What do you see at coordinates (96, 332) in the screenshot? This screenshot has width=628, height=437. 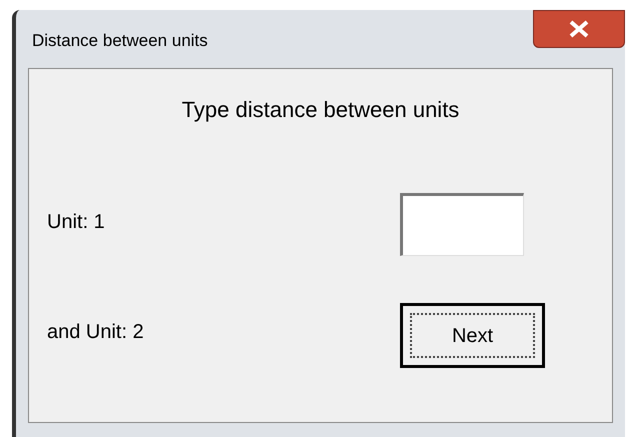 I see `unit-label: and Unit: 2` at bounding box center [96, 332].